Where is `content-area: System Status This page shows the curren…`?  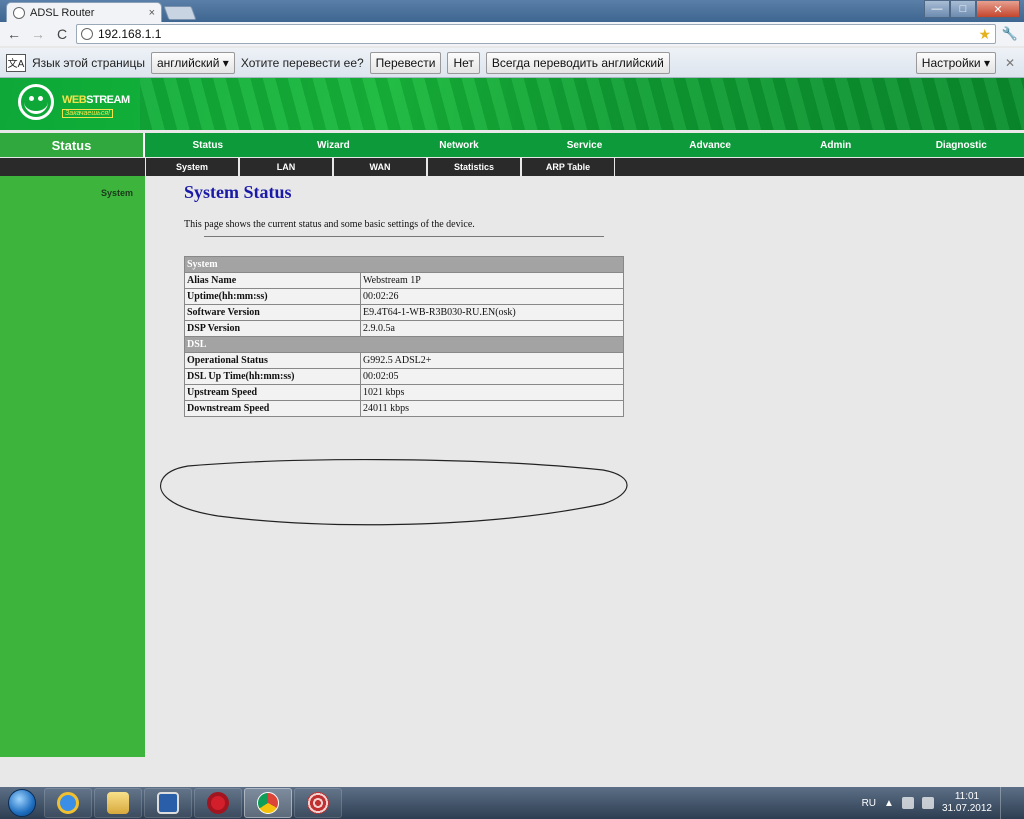
content-area: System Status This page shows the curren… is located at coordinates (414, 209).